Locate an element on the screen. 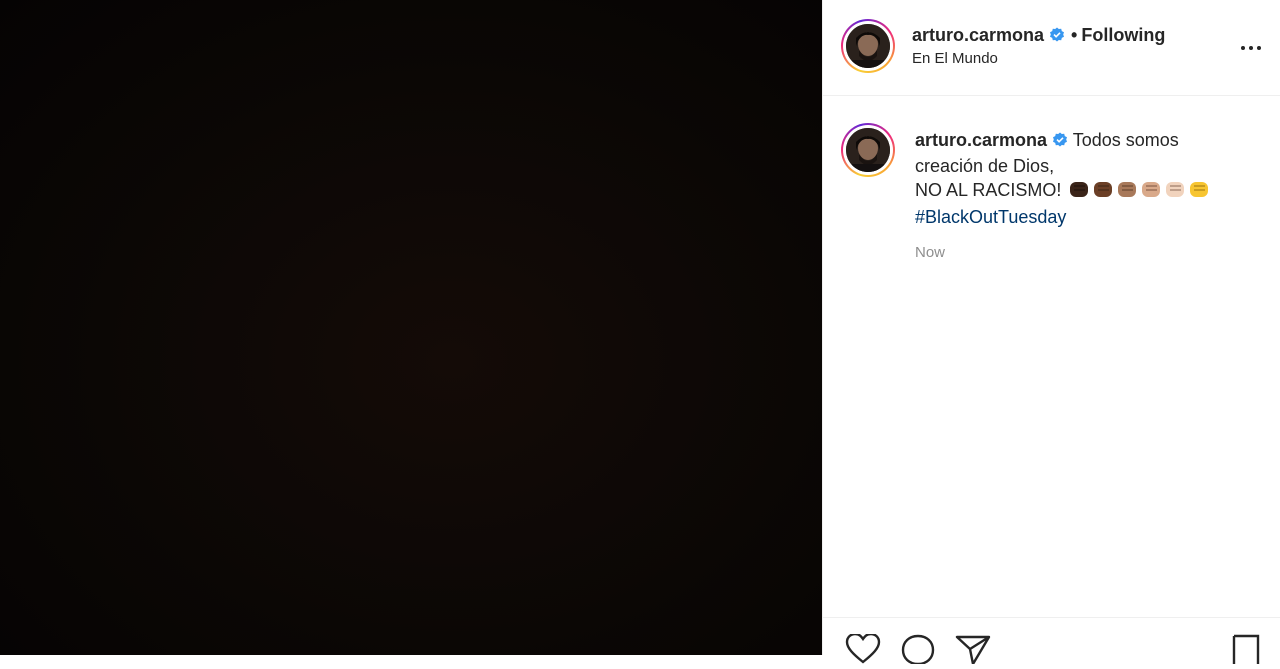 This screenshot has width=1280, height=669. more-options-icon is located at coordinates (1251, 48).